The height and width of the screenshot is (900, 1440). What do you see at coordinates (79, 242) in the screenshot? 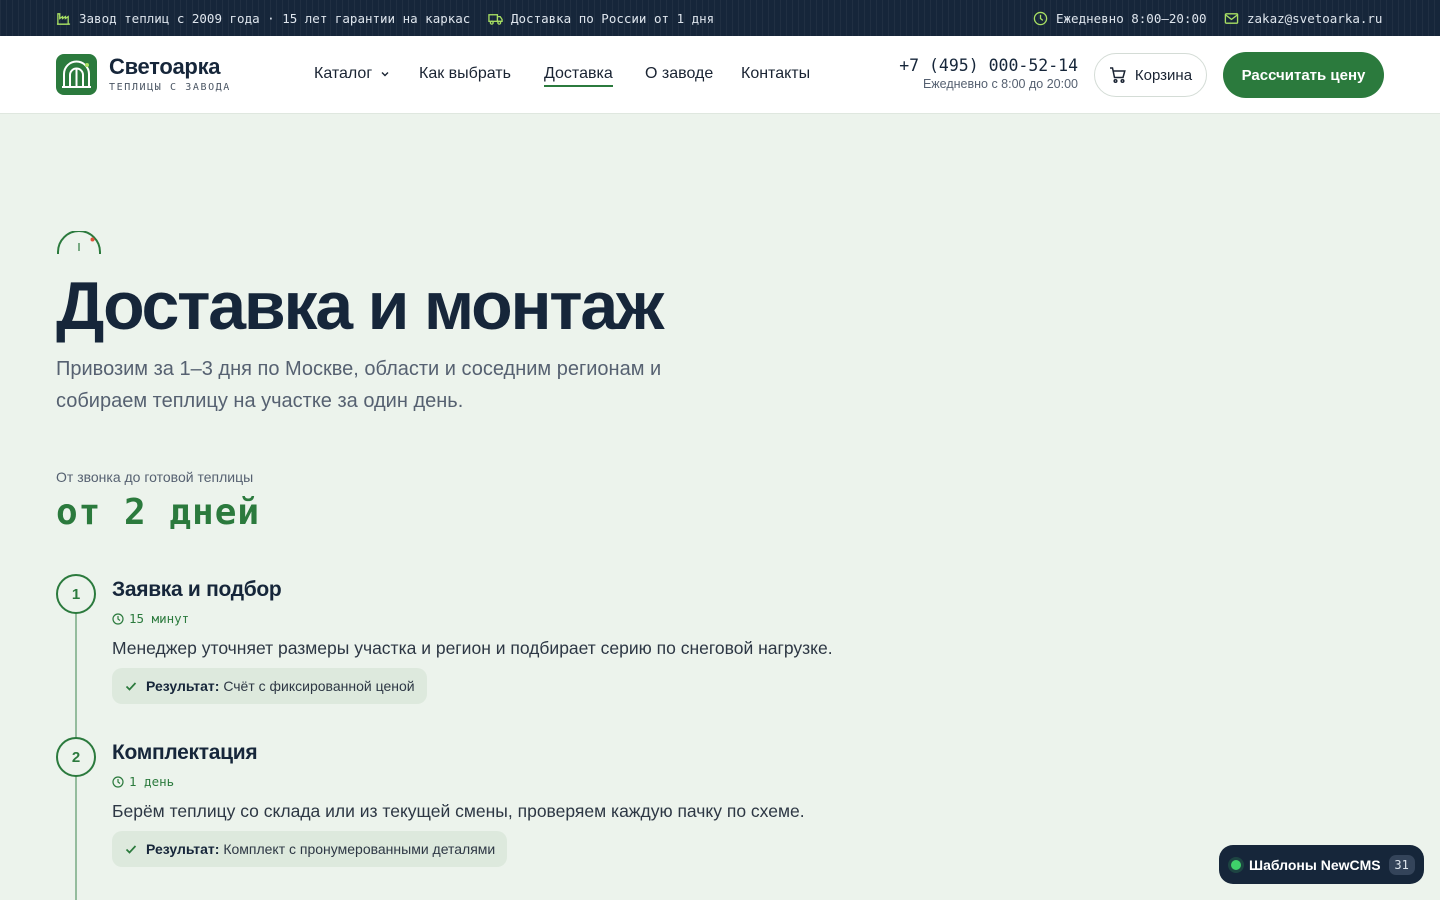
I see `greenhouse-arch-icon` at bounding box center [79, 242].